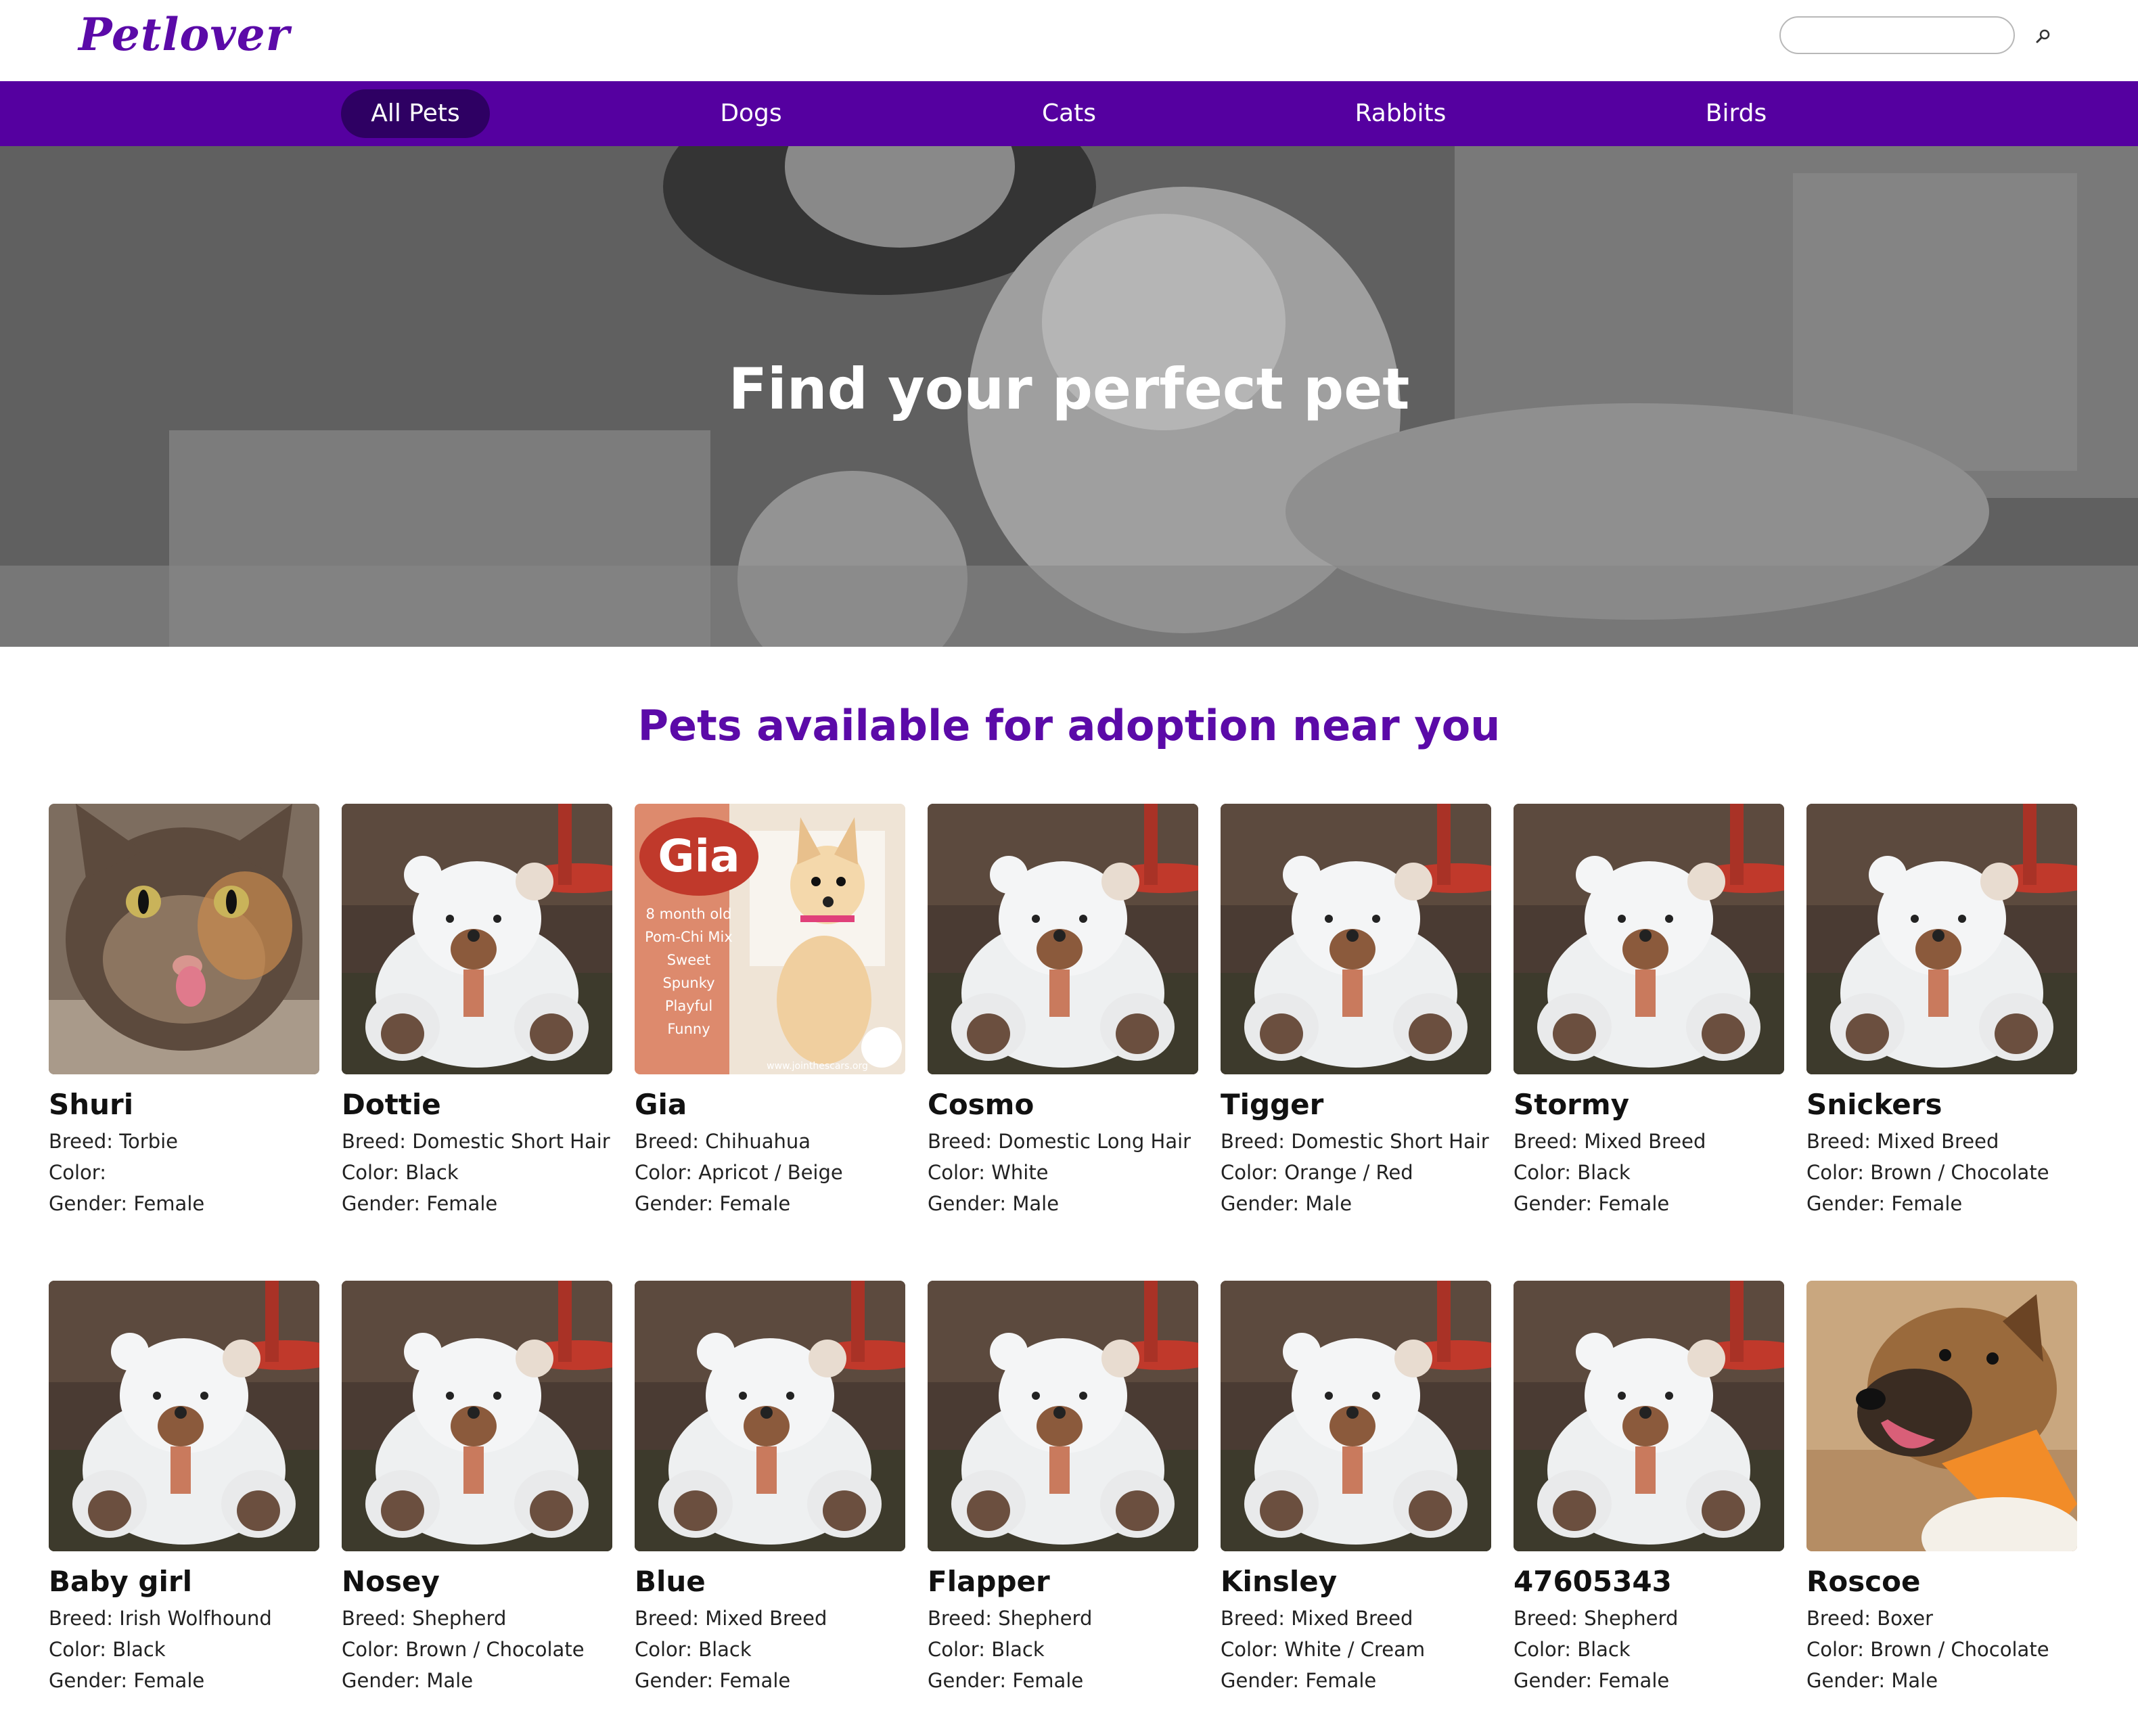  What do you see at coordinates (671, 1581) in the screenshot?
I see `pet-name: Blue` at bounding box center [671, 1581].